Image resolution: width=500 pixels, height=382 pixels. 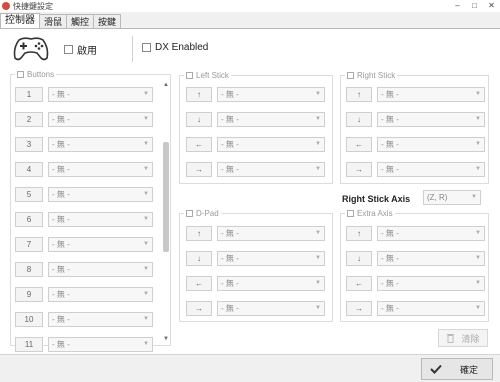 I want to click on tab-keys: 按鍵, so click(x=107, y=21).